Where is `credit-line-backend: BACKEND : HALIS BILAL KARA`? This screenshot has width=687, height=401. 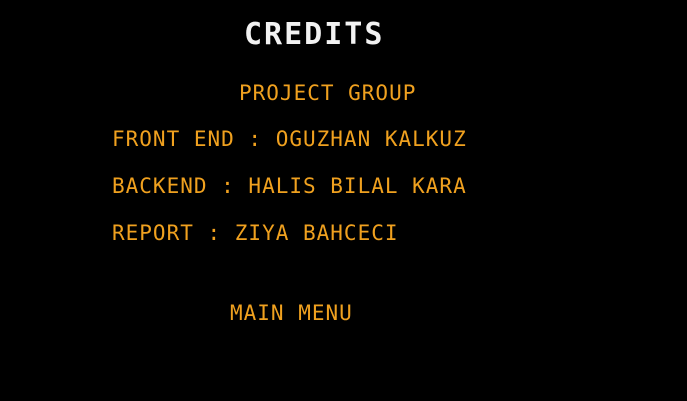 credit-line-backend: BACKEND : HALIS BILAL KARA is located at coordinates (289, 186).